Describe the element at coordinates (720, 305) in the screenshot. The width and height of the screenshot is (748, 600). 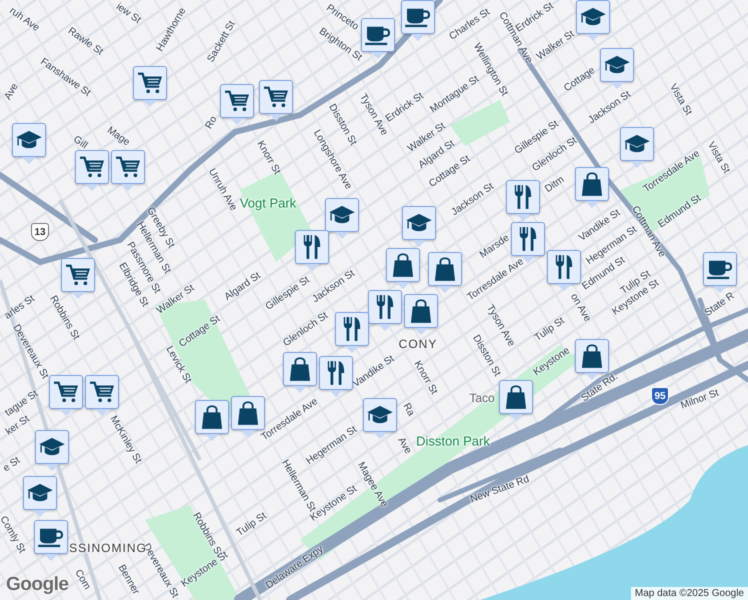
I see `street-label: State R` at that location.